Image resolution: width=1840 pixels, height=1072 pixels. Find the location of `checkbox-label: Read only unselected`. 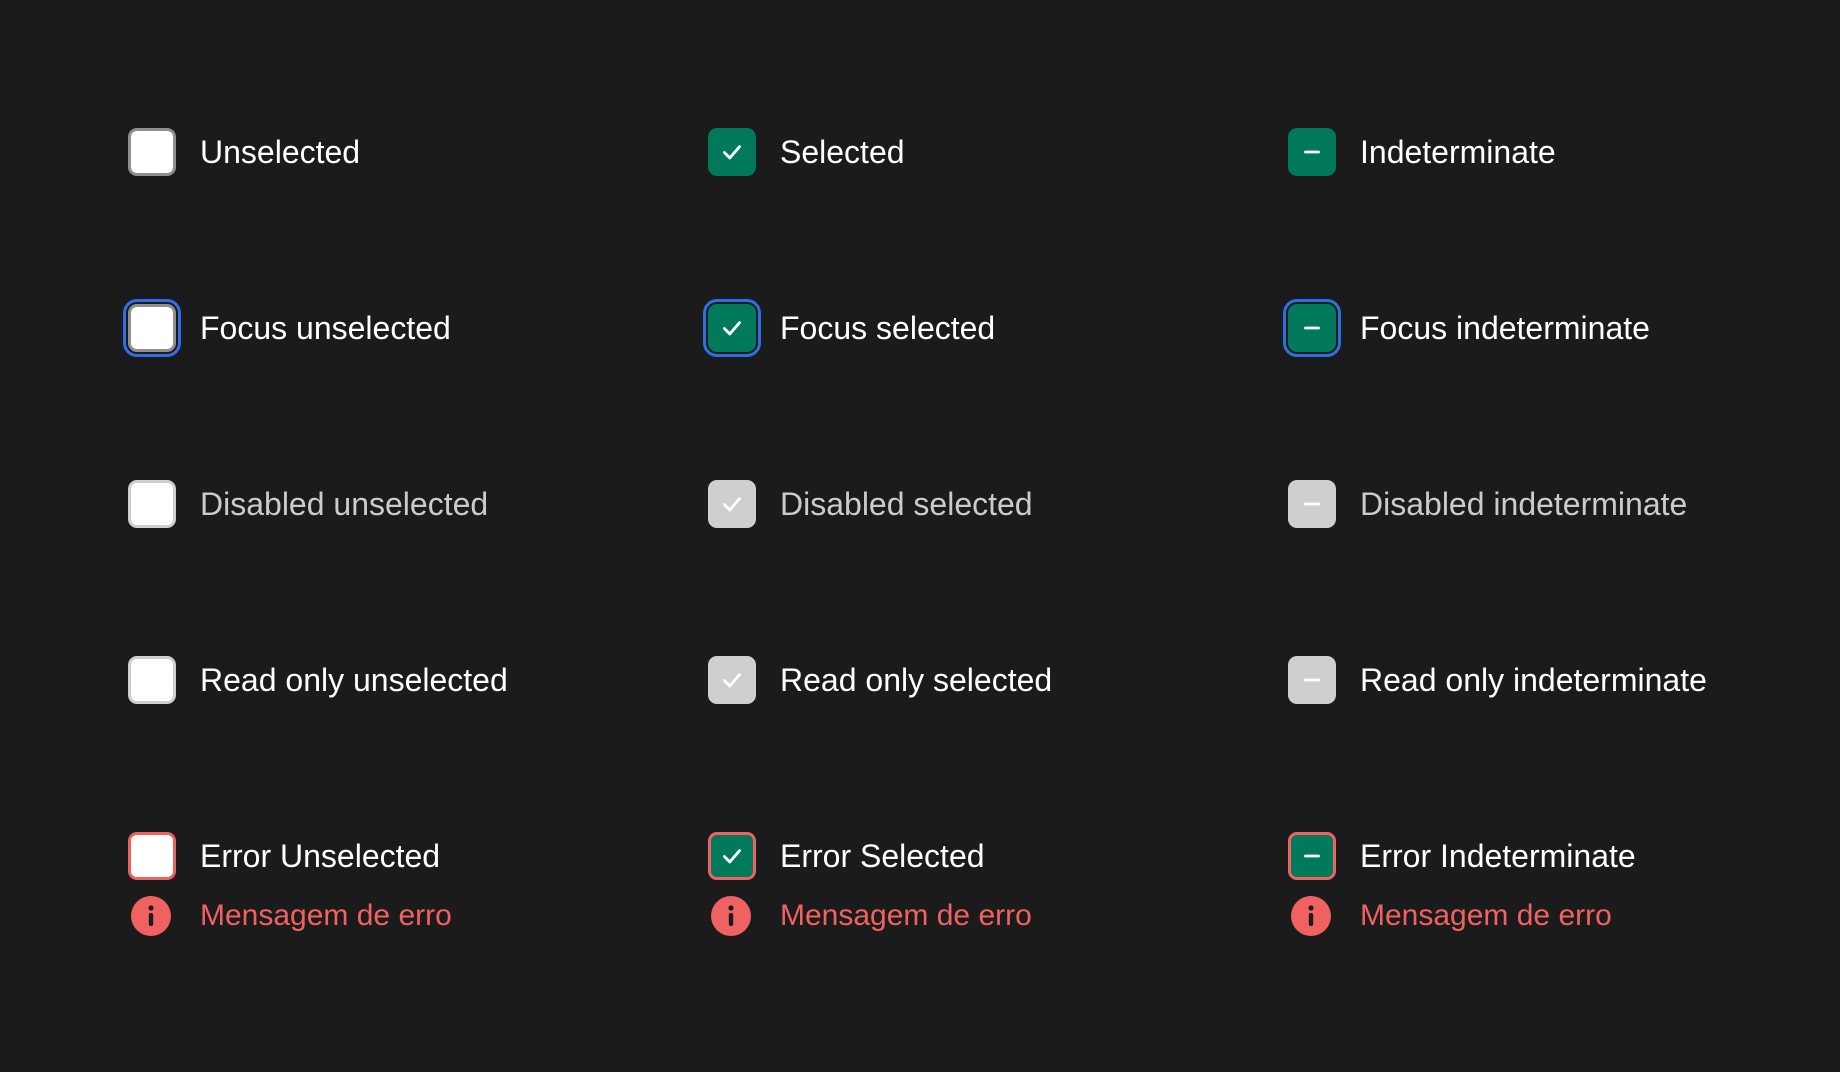

checkbox-label: Read only unselected is located at coordinates (354, 680).